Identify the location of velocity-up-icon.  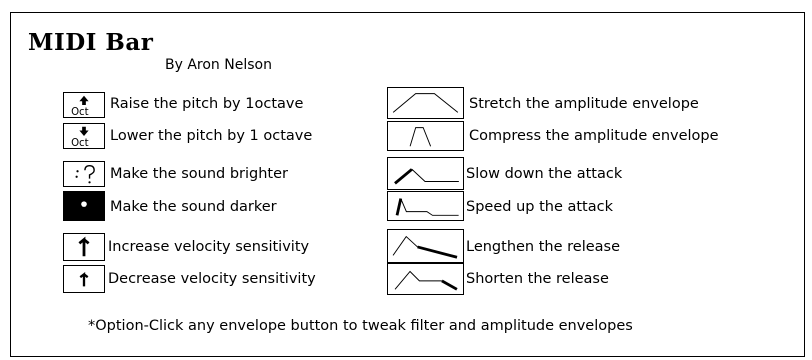
(84, 246).